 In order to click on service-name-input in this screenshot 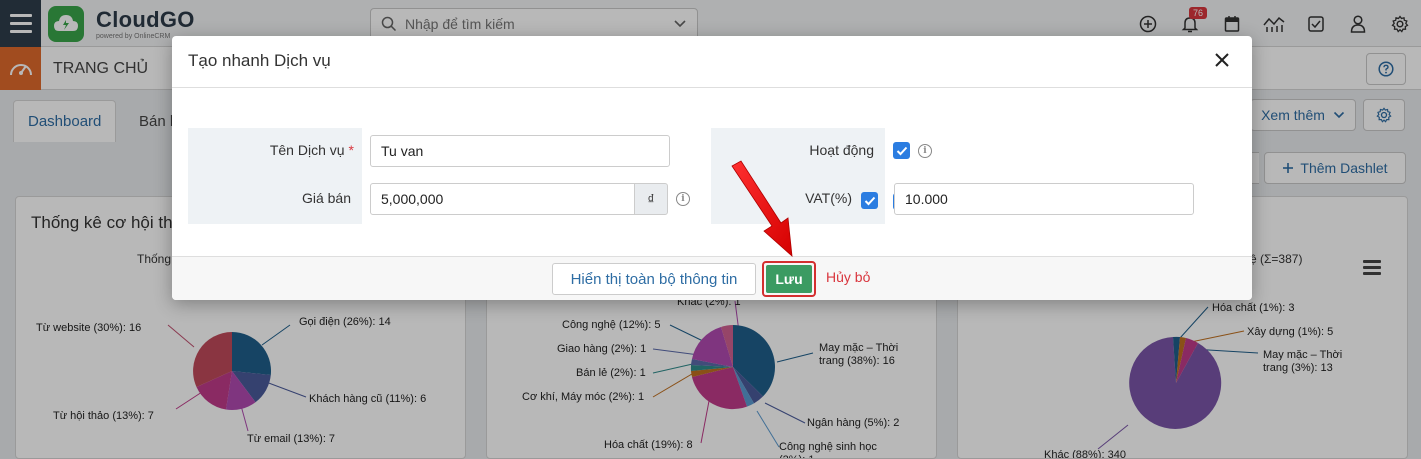, I will do `click(520, 151)`.